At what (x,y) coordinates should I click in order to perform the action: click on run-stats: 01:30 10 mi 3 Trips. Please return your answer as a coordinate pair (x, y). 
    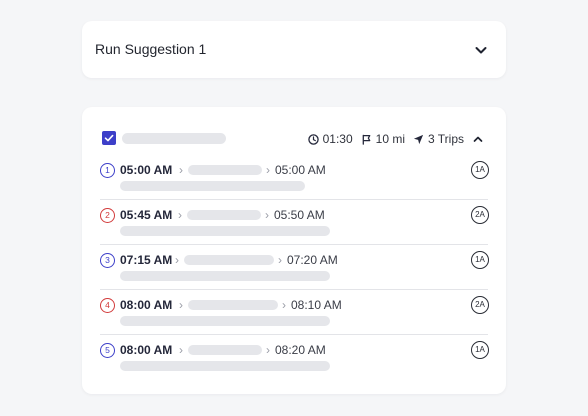
    Looking at the image, I should click on (392, 139).